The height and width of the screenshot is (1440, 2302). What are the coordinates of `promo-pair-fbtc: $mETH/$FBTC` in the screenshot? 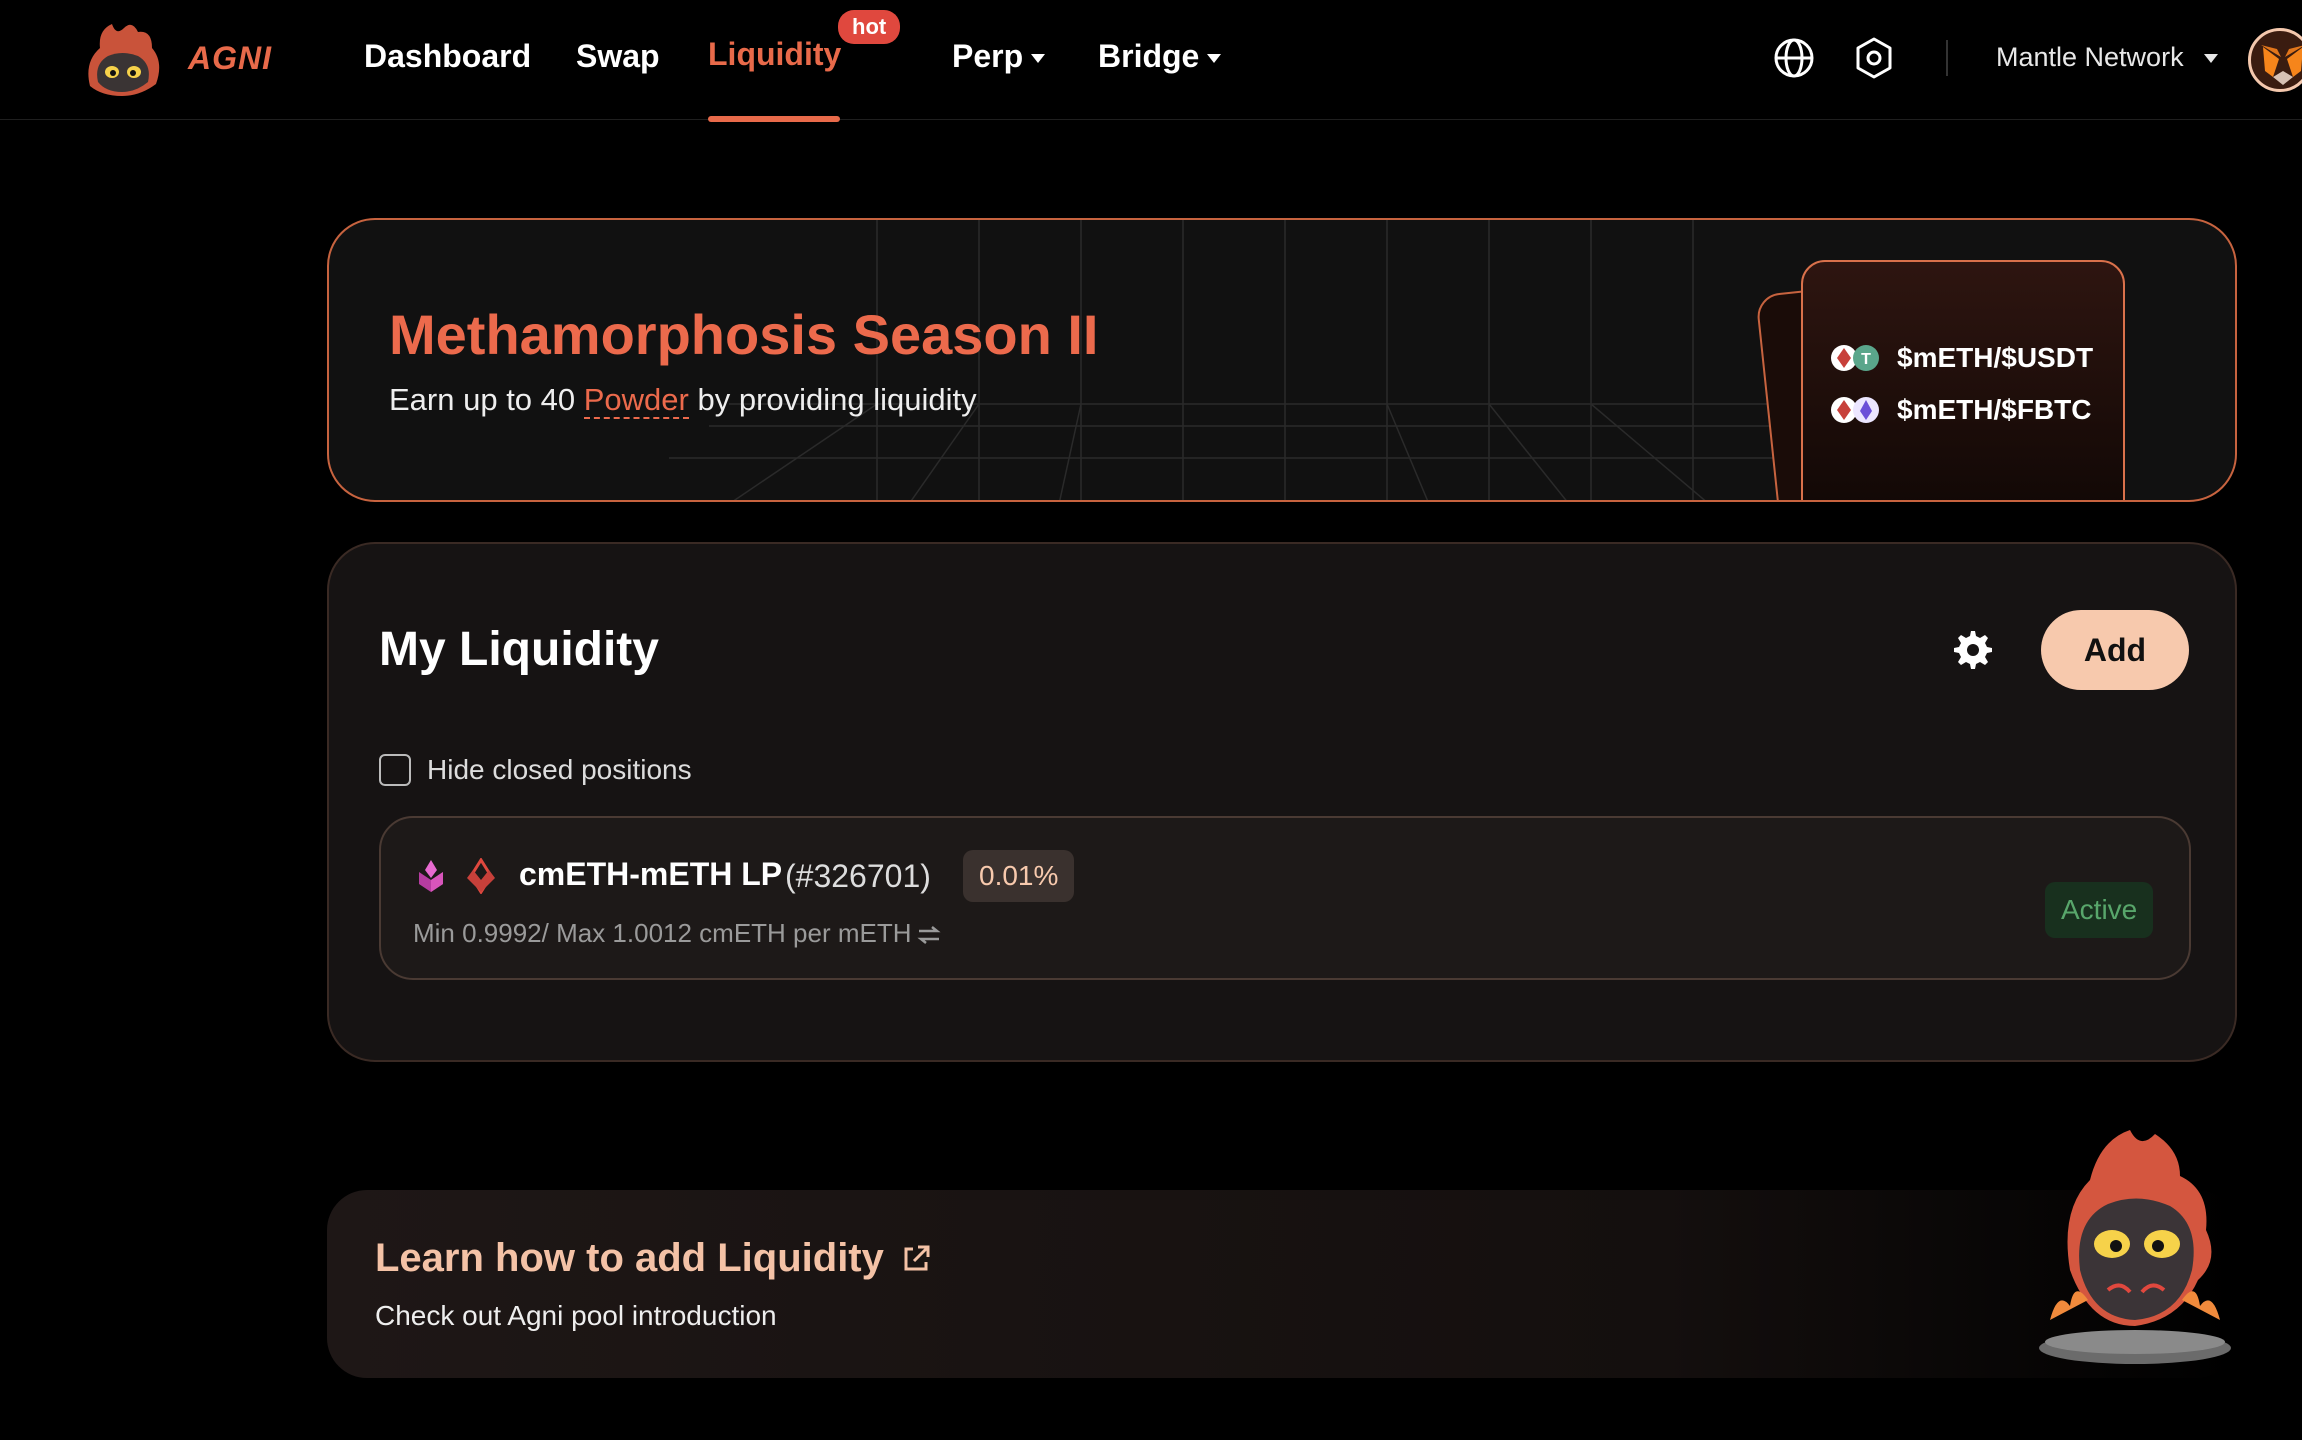 It's located at (1960, 410).